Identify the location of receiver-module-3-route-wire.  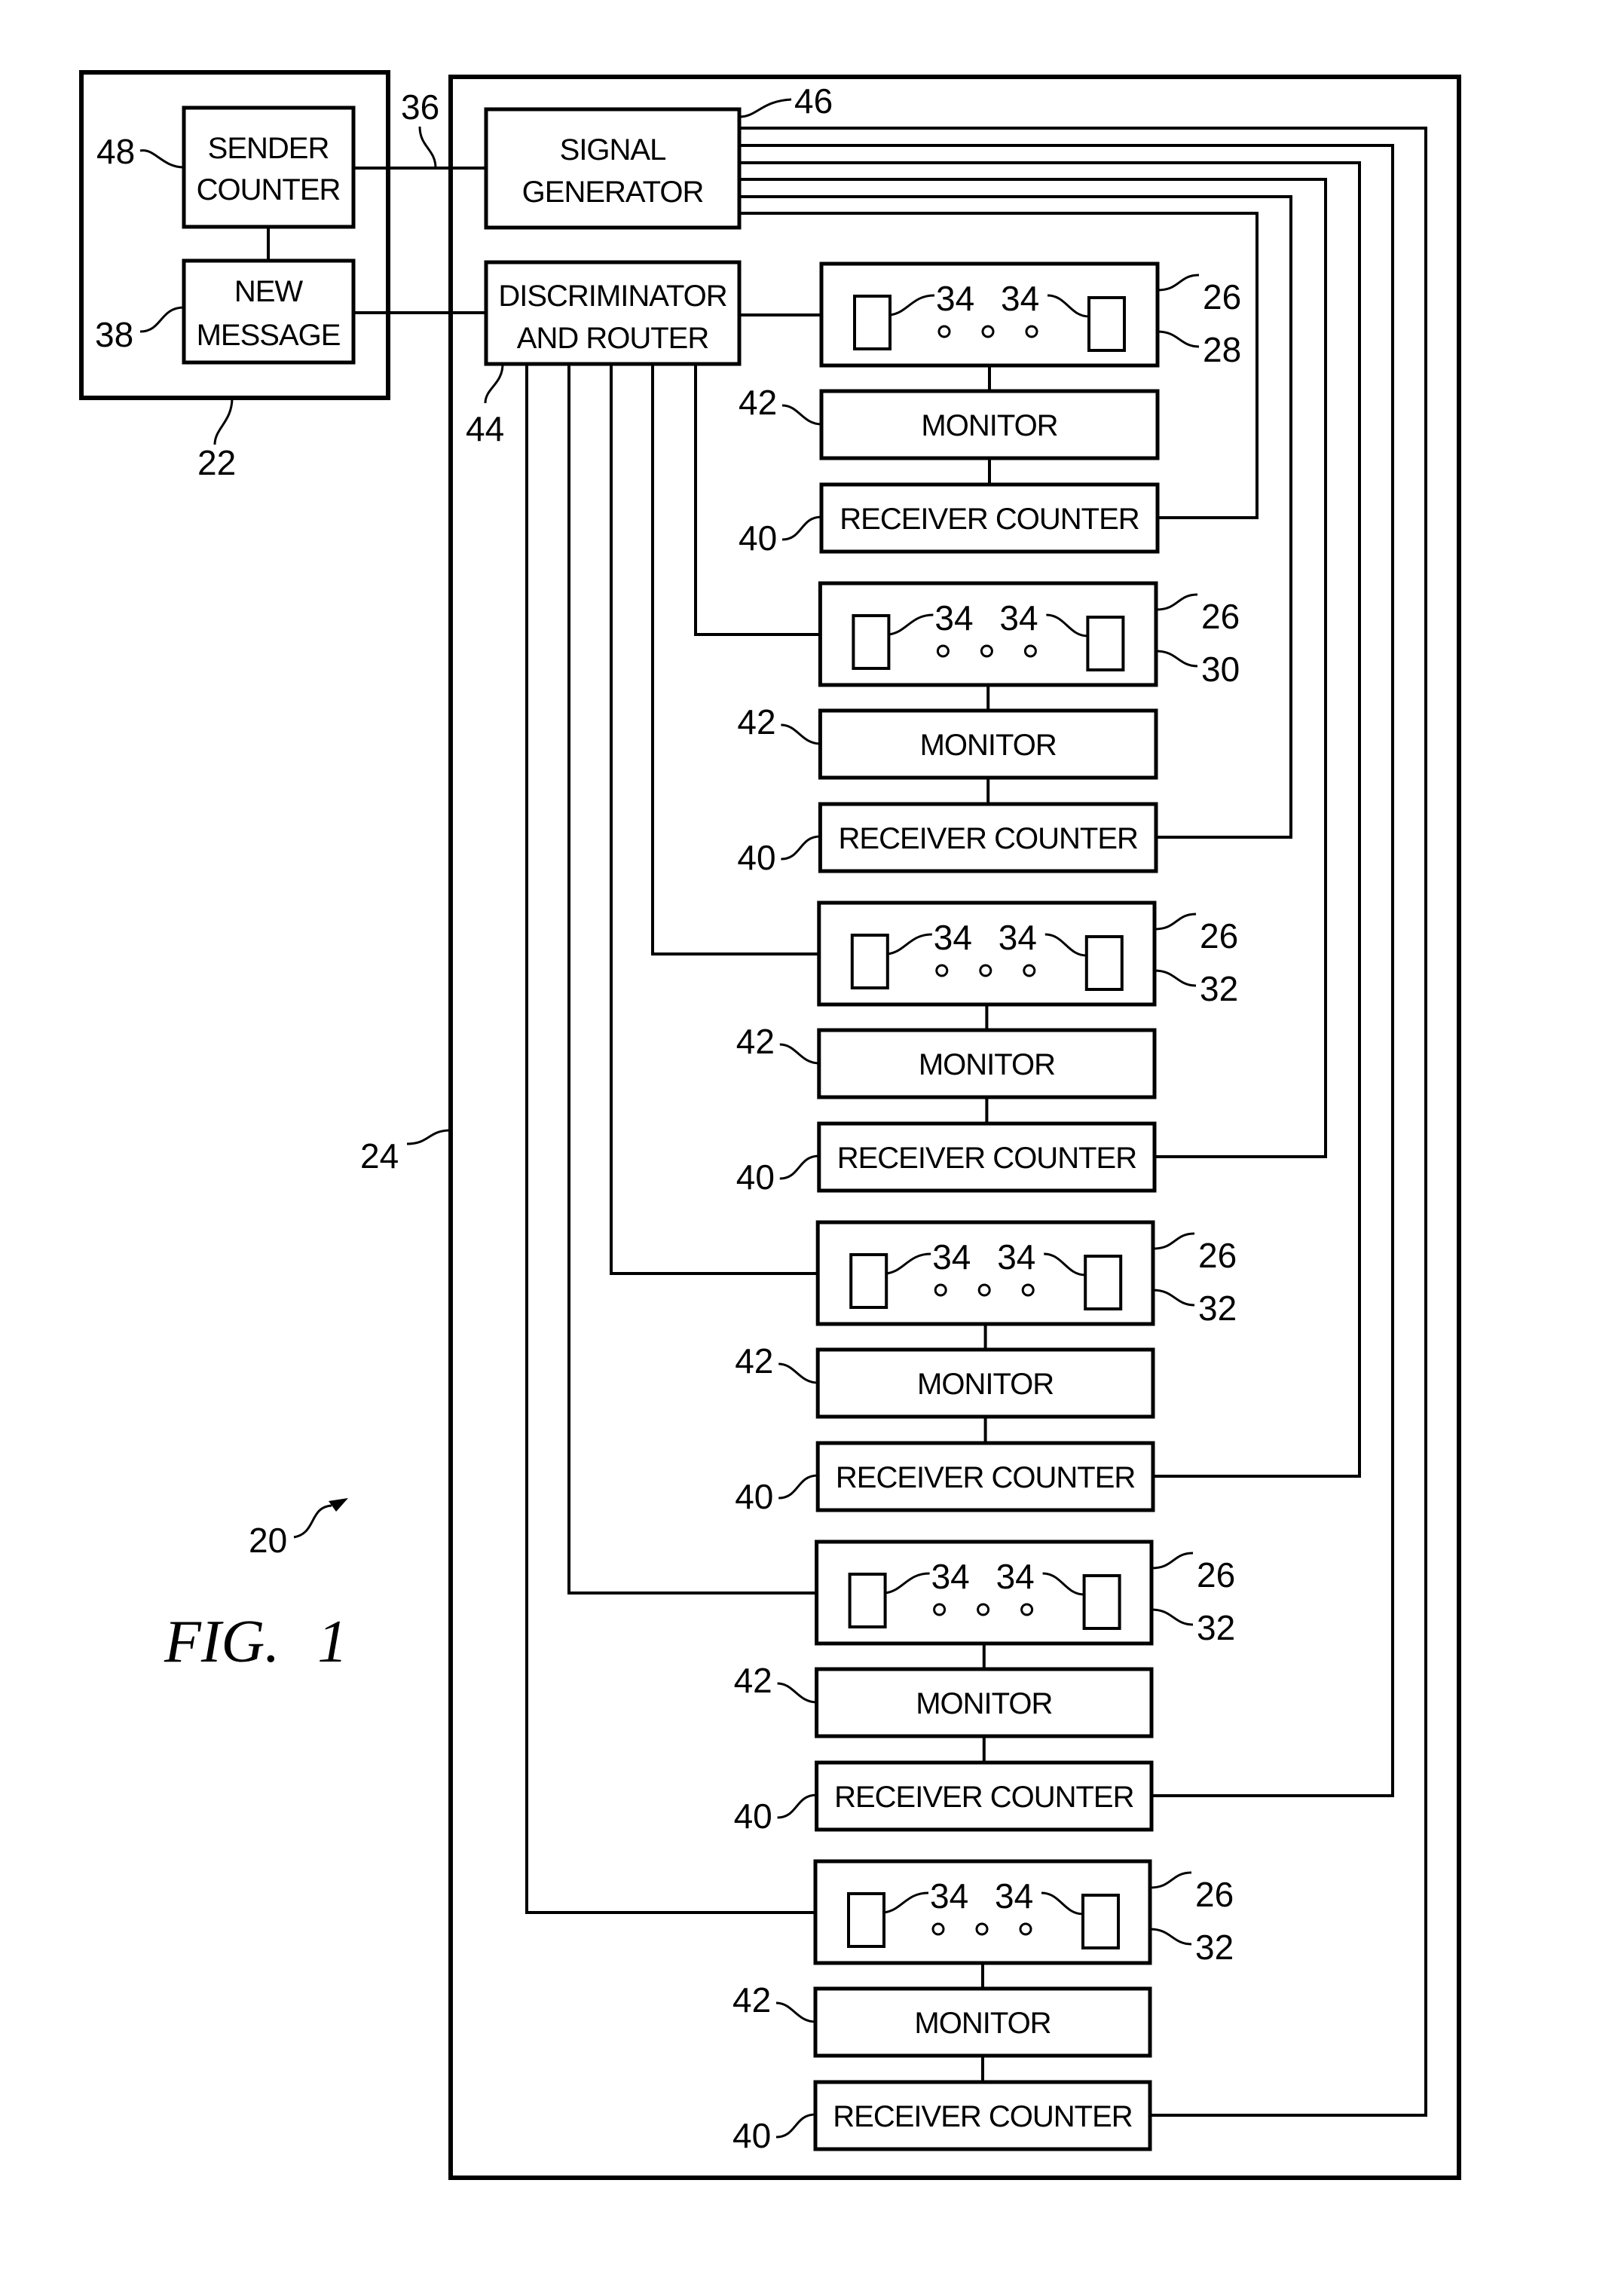
(735, 660).